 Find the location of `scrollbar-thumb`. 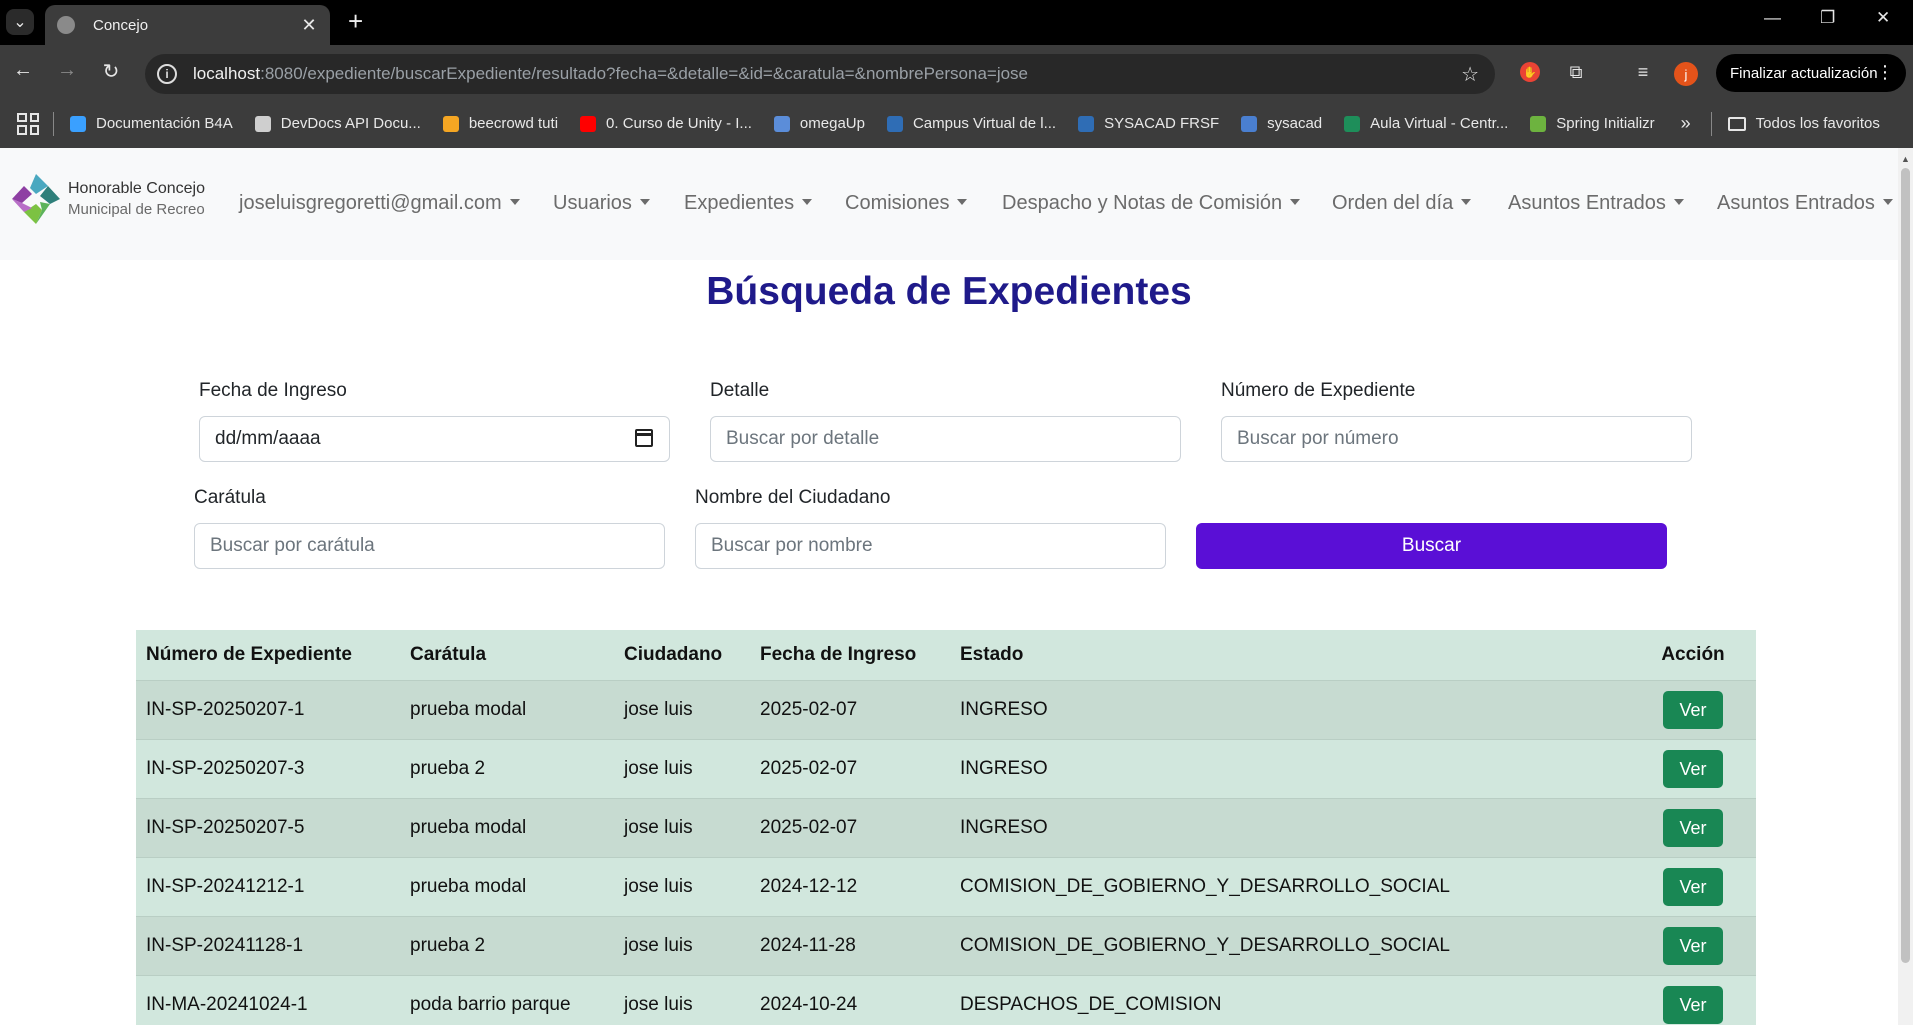

scrollbar-thumb is located at coordinates (1905, 565).